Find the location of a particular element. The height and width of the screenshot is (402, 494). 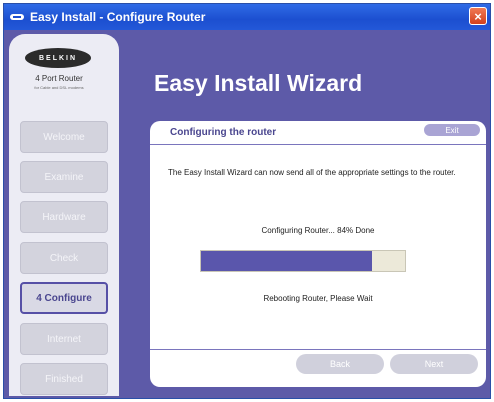

nav-item-finished: Finished is located at coordinates (64, 379).